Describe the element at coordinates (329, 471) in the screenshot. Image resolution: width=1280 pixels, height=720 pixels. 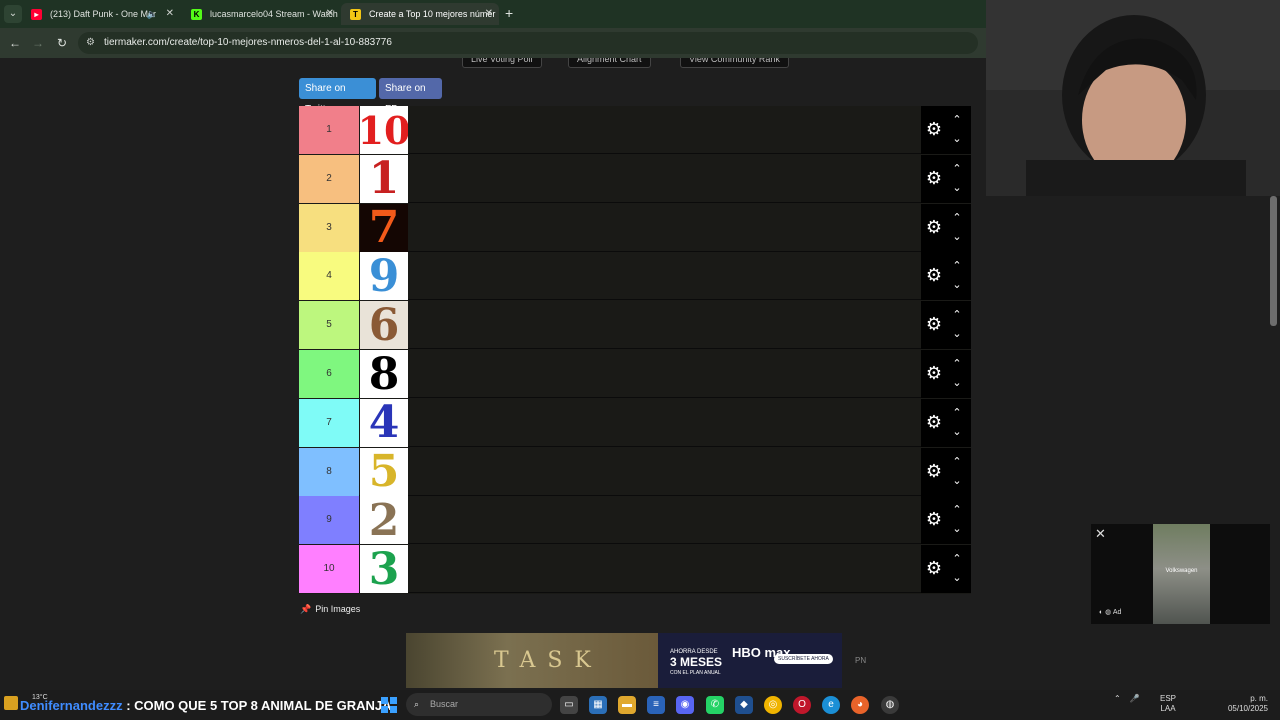
I see `tier-label: 8` at that location.